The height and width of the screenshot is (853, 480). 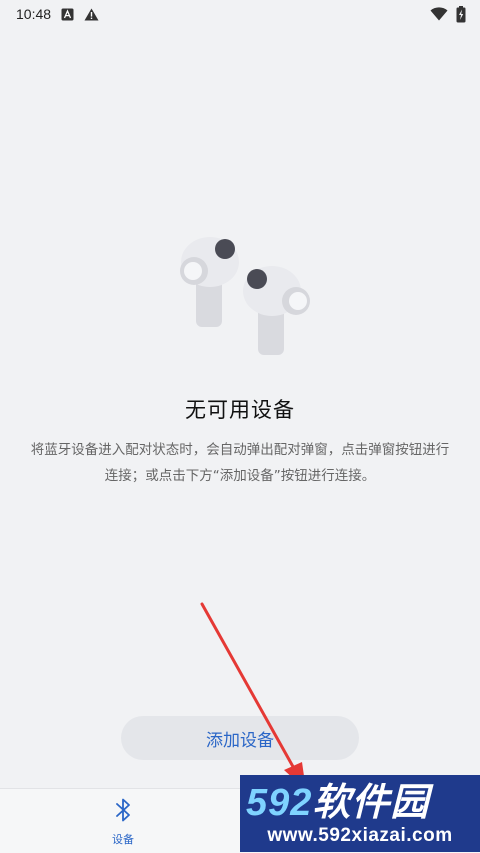 What do you see at coordinates (240, 410) in the screenshot?
I see `empty-state-title: 无可用设备` at bounding box center [240, 410].